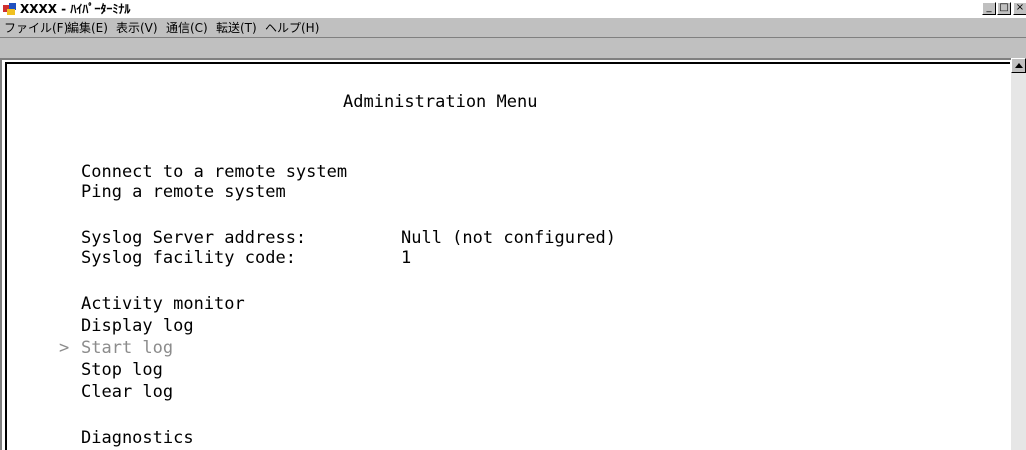 This screenshot has height=450, width=1026. What do you see at coordinates (127, 392) in the screenshot?
I see `menu-option-clear-log: Clear log` at bounding box center [127, 392].